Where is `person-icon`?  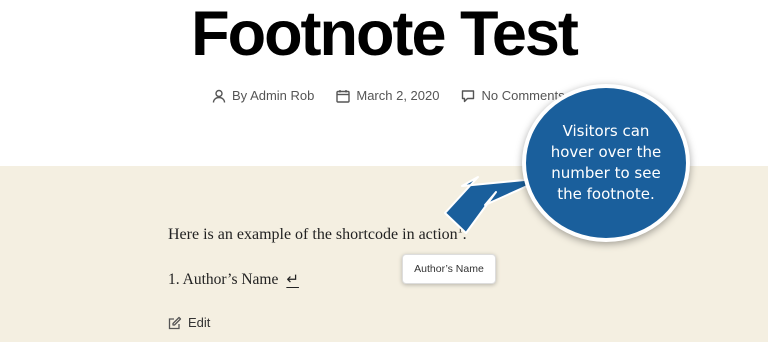
person-icon is located at coordinates (219, 96).